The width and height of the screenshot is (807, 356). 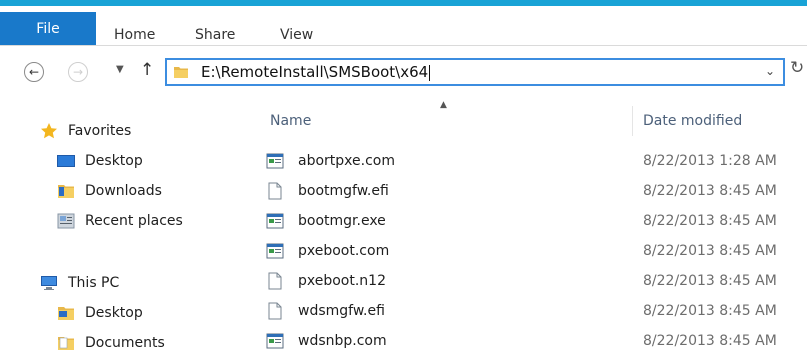 I want to click on tab-view: View, so click(x=296, y=35).